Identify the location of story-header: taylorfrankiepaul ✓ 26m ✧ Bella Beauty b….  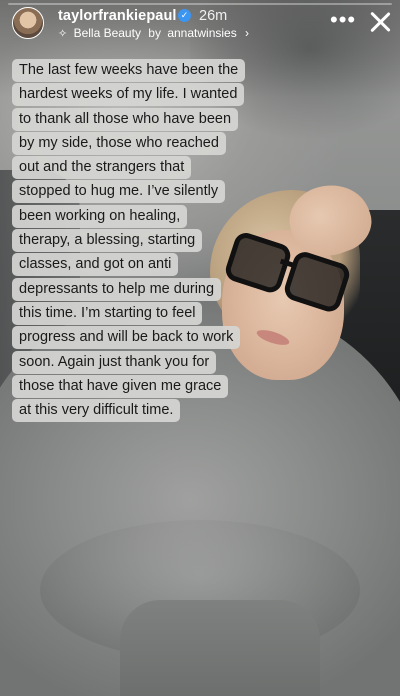
(200, 25).